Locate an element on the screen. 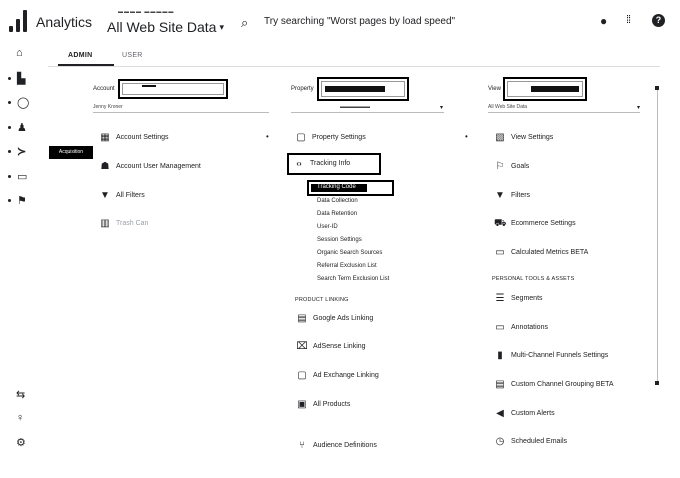 The image size is (680, 478). property-select-highlight is located at coordinates (363, 89).